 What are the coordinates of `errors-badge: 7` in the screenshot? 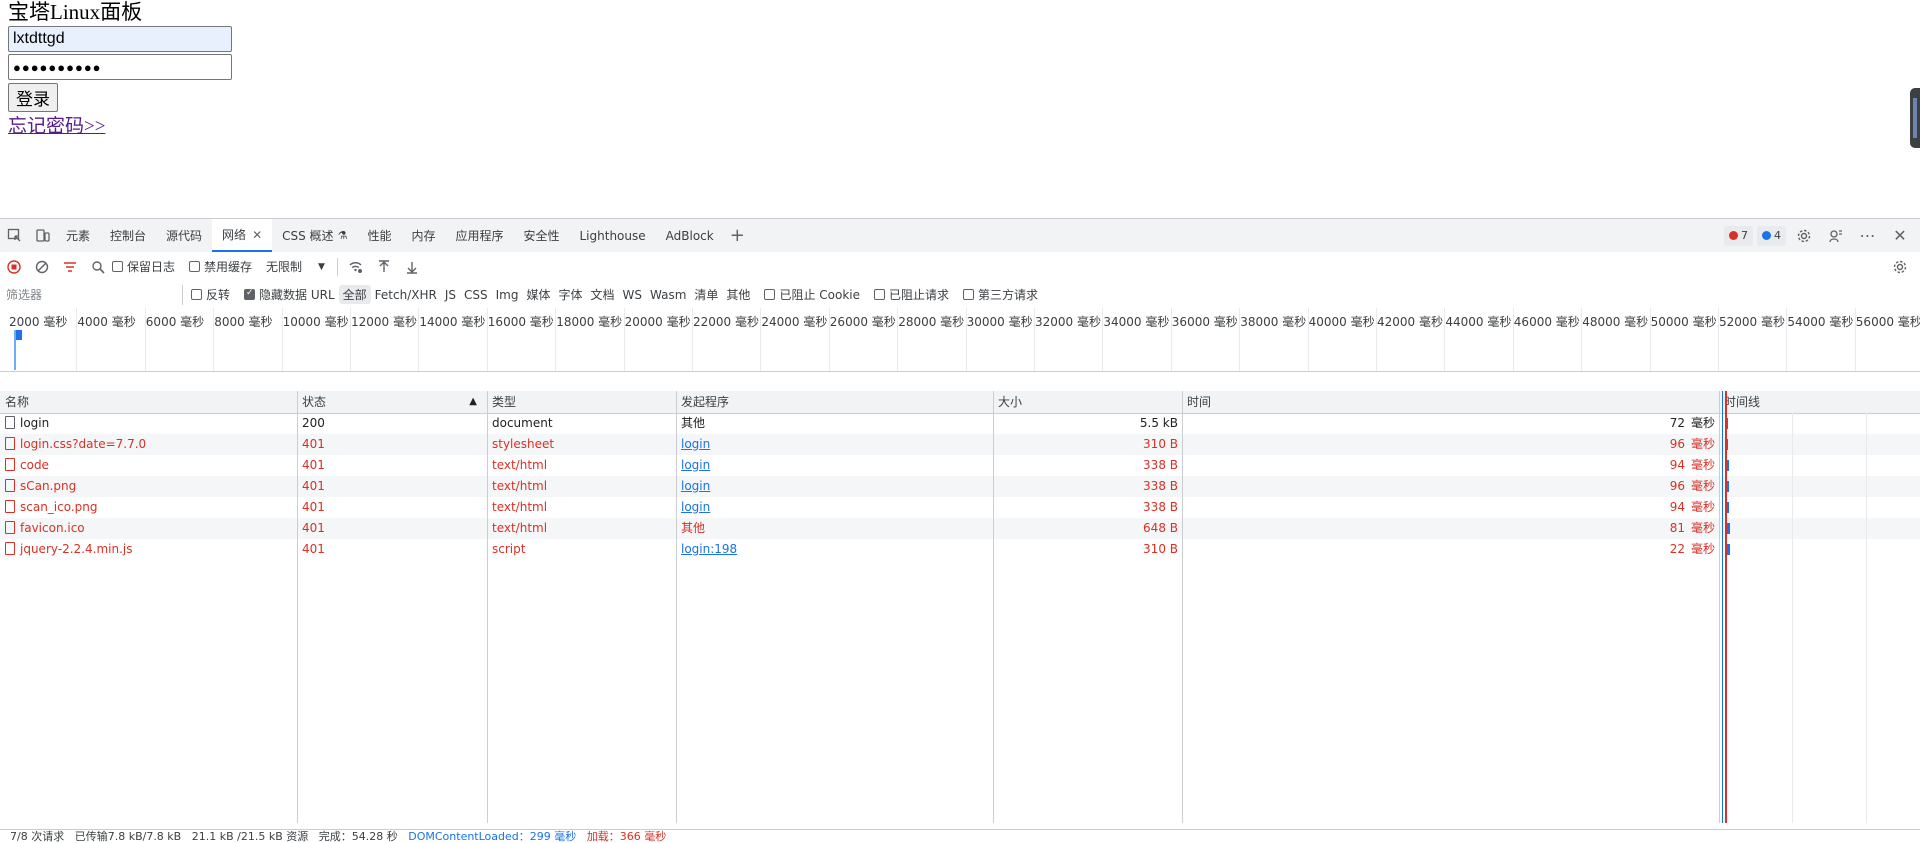 It's located at (1738, 235).